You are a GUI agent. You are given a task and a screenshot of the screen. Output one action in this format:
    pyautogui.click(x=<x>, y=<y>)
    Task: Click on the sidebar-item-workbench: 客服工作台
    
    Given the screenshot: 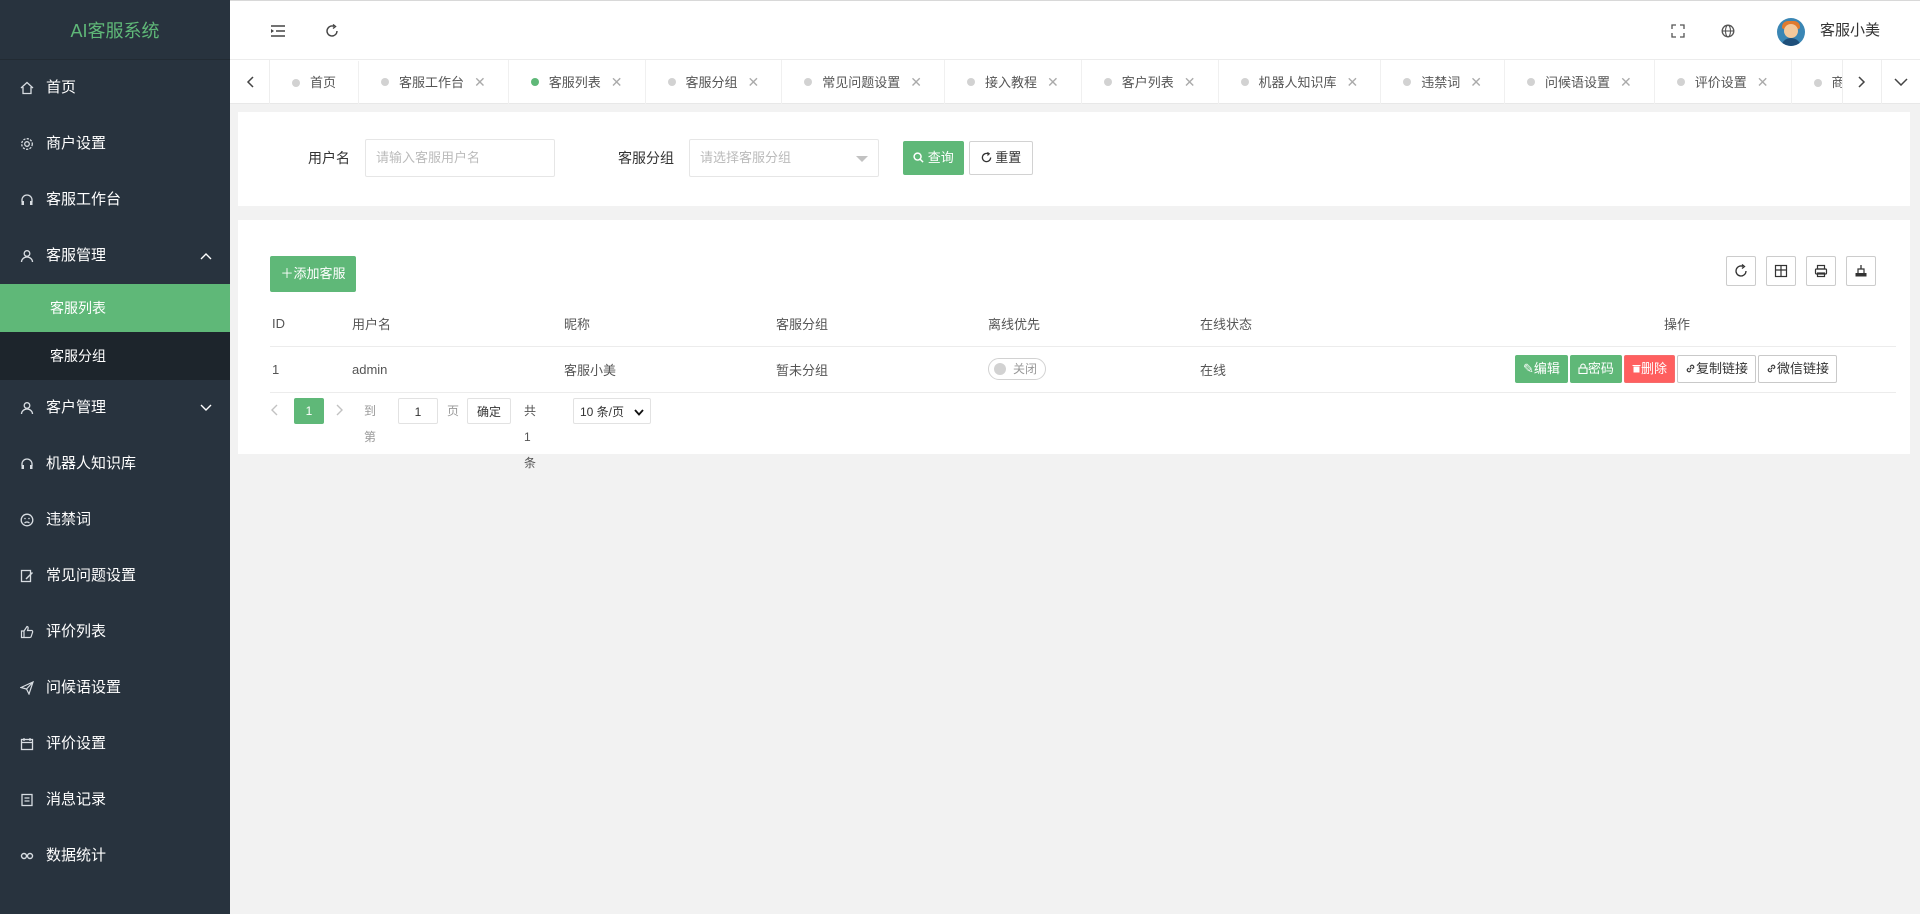 What is the action you would take?
    pyautogui.click(x=115, y=200)
    